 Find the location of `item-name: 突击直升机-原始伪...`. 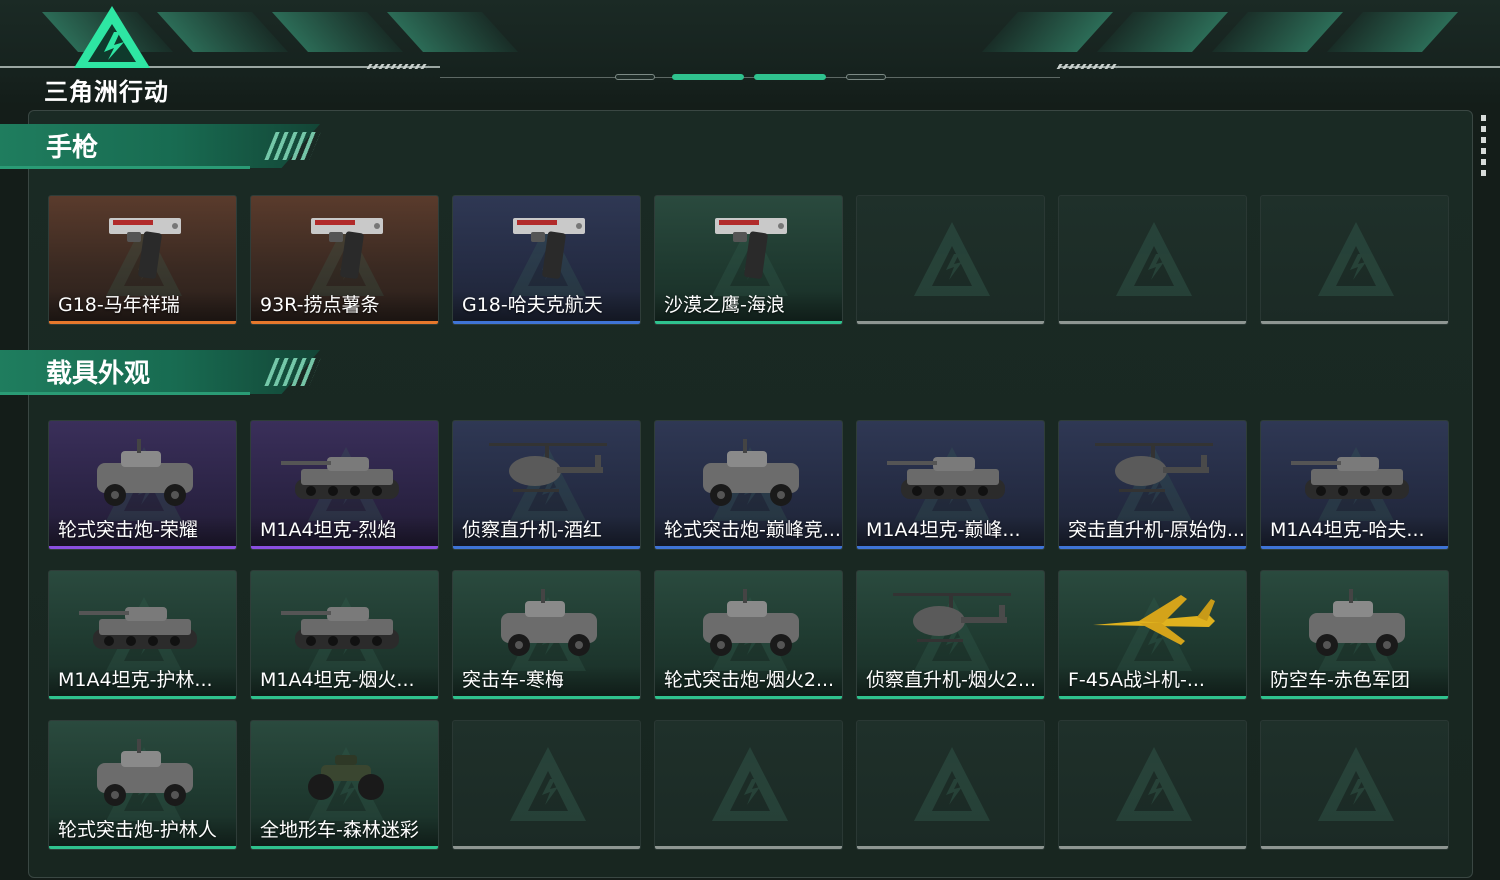

item-name: 突击直升机-原始伪... is located at coordinates (1156, 530).